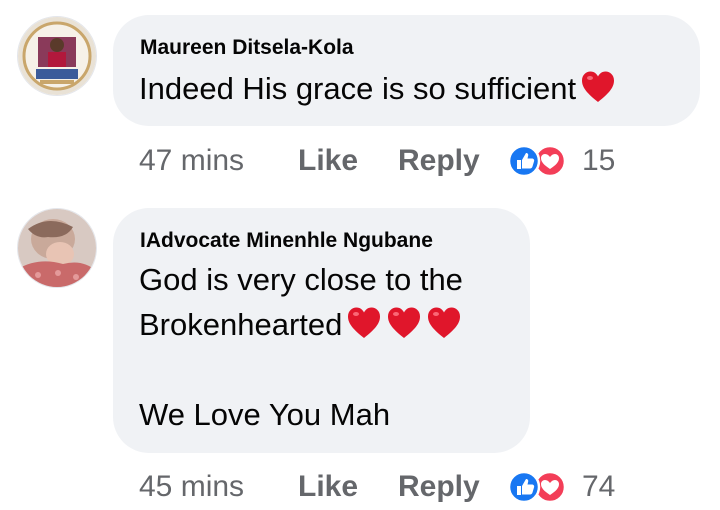 The width and height of the screenshot is (720, 510). I want to click on comment-author: IAdvocate Minenhle Ngubane, so click(286, 241).